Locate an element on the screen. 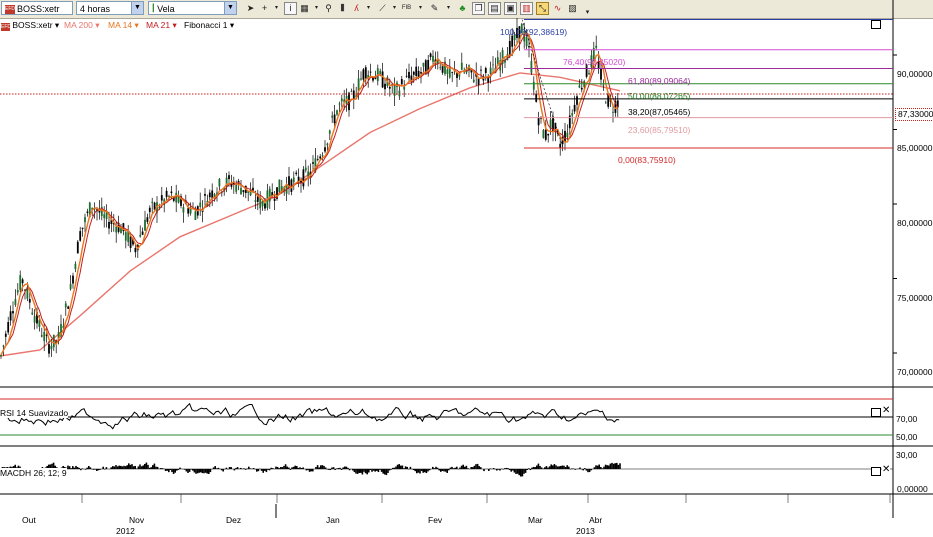  fib-label-61: 61,80(89,09064) is located at coordinates (659, 81).